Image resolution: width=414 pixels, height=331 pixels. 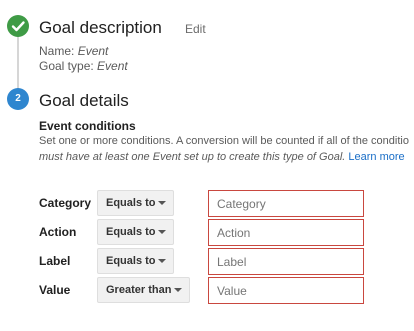 I want to click on category-operator-dropdown: Equals to, so click(x=135, y=203).